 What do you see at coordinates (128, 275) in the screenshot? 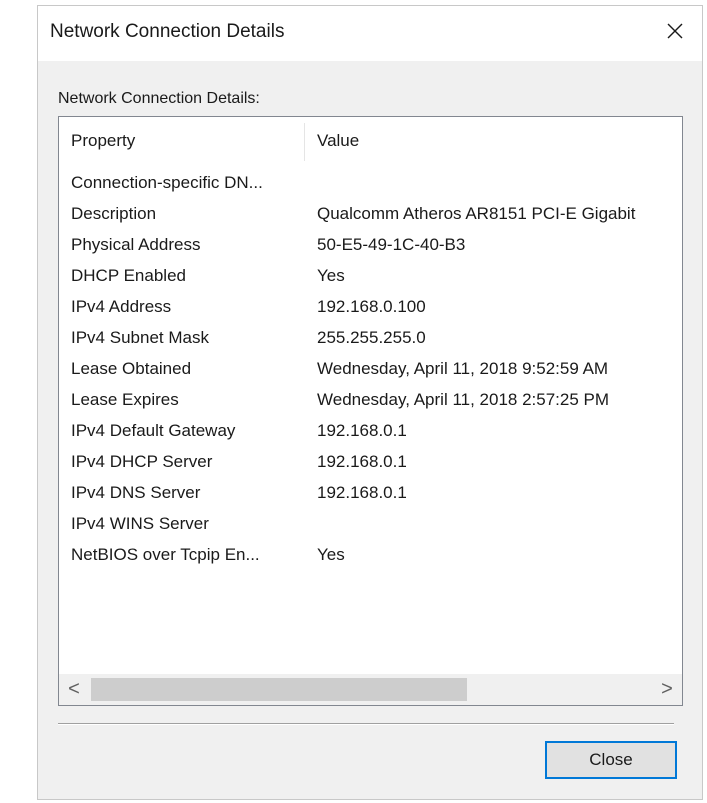
I see `property-cell: DHCP Enabled` at bounding box center [128, 275].